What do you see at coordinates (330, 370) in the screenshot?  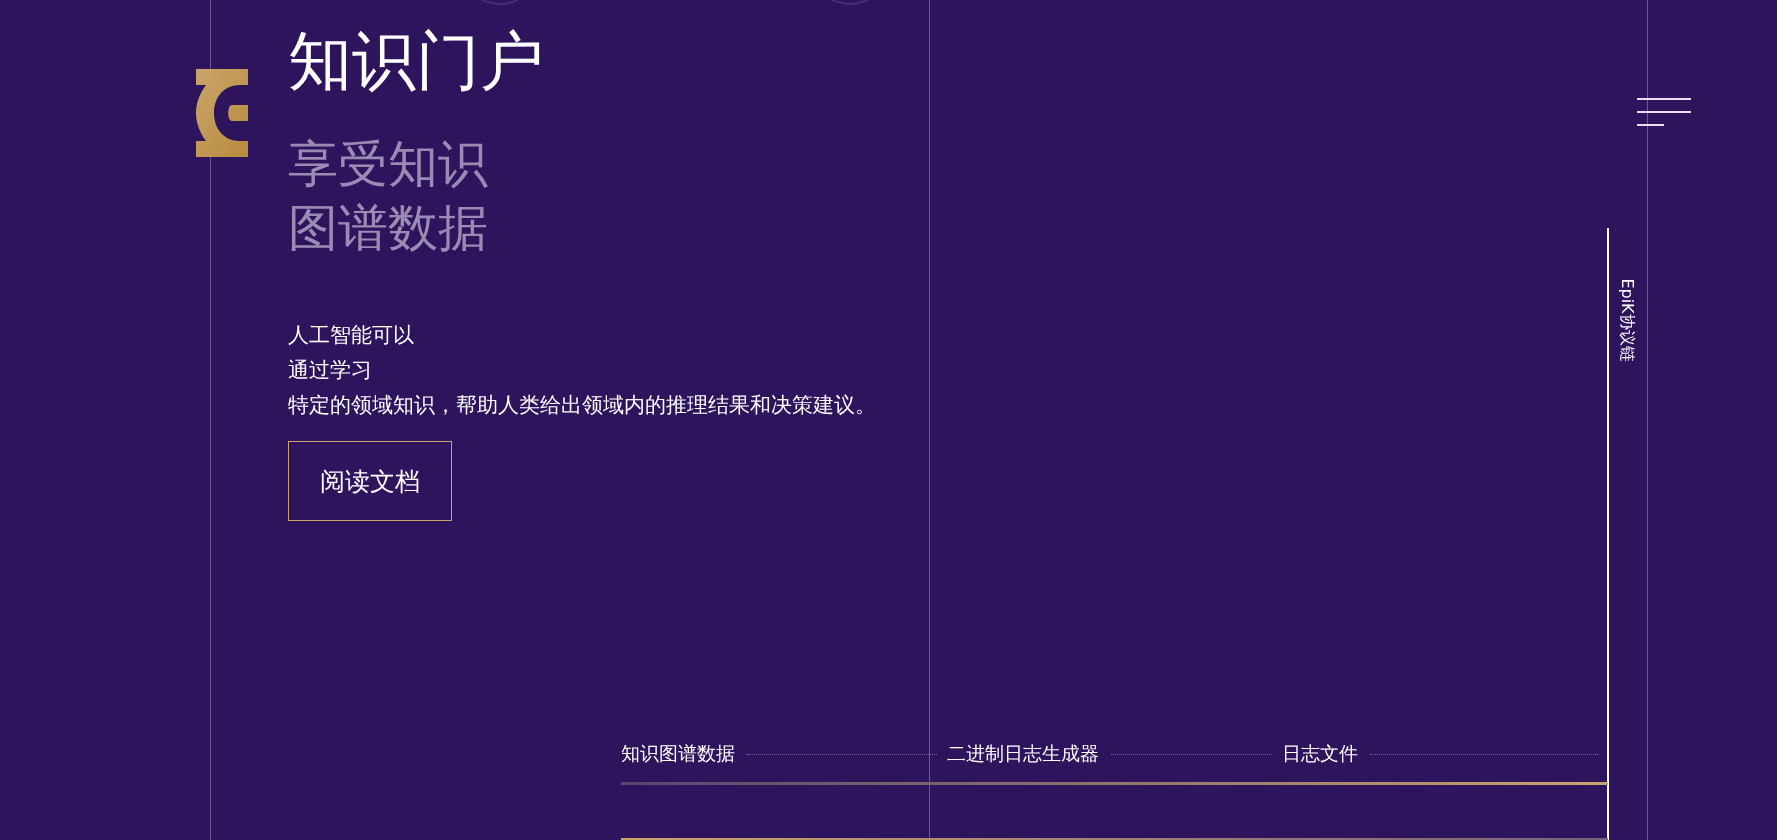 I see `description-text: 通过学习` at bounding box center [330, 370].